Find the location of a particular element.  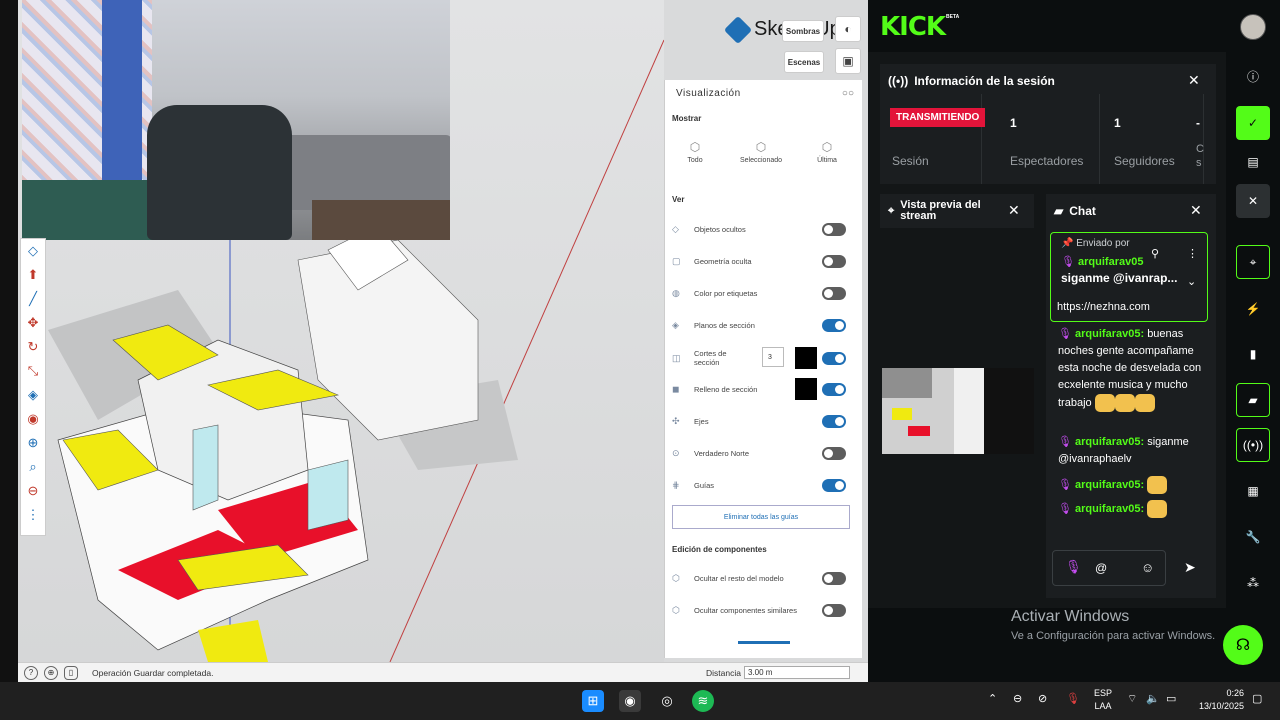

chrome-icon: ◉ is located at coordinates (630, 701).